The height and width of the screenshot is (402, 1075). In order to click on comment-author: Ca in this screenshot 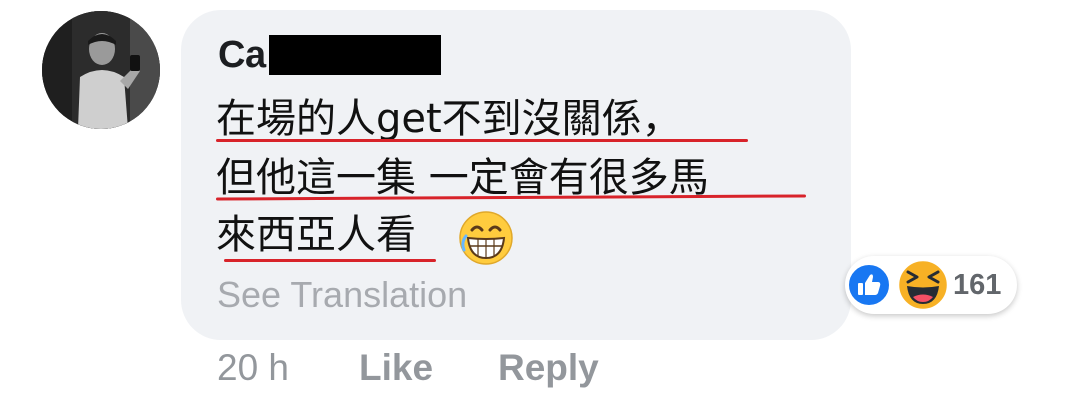, I will do `click(329, 55)`.